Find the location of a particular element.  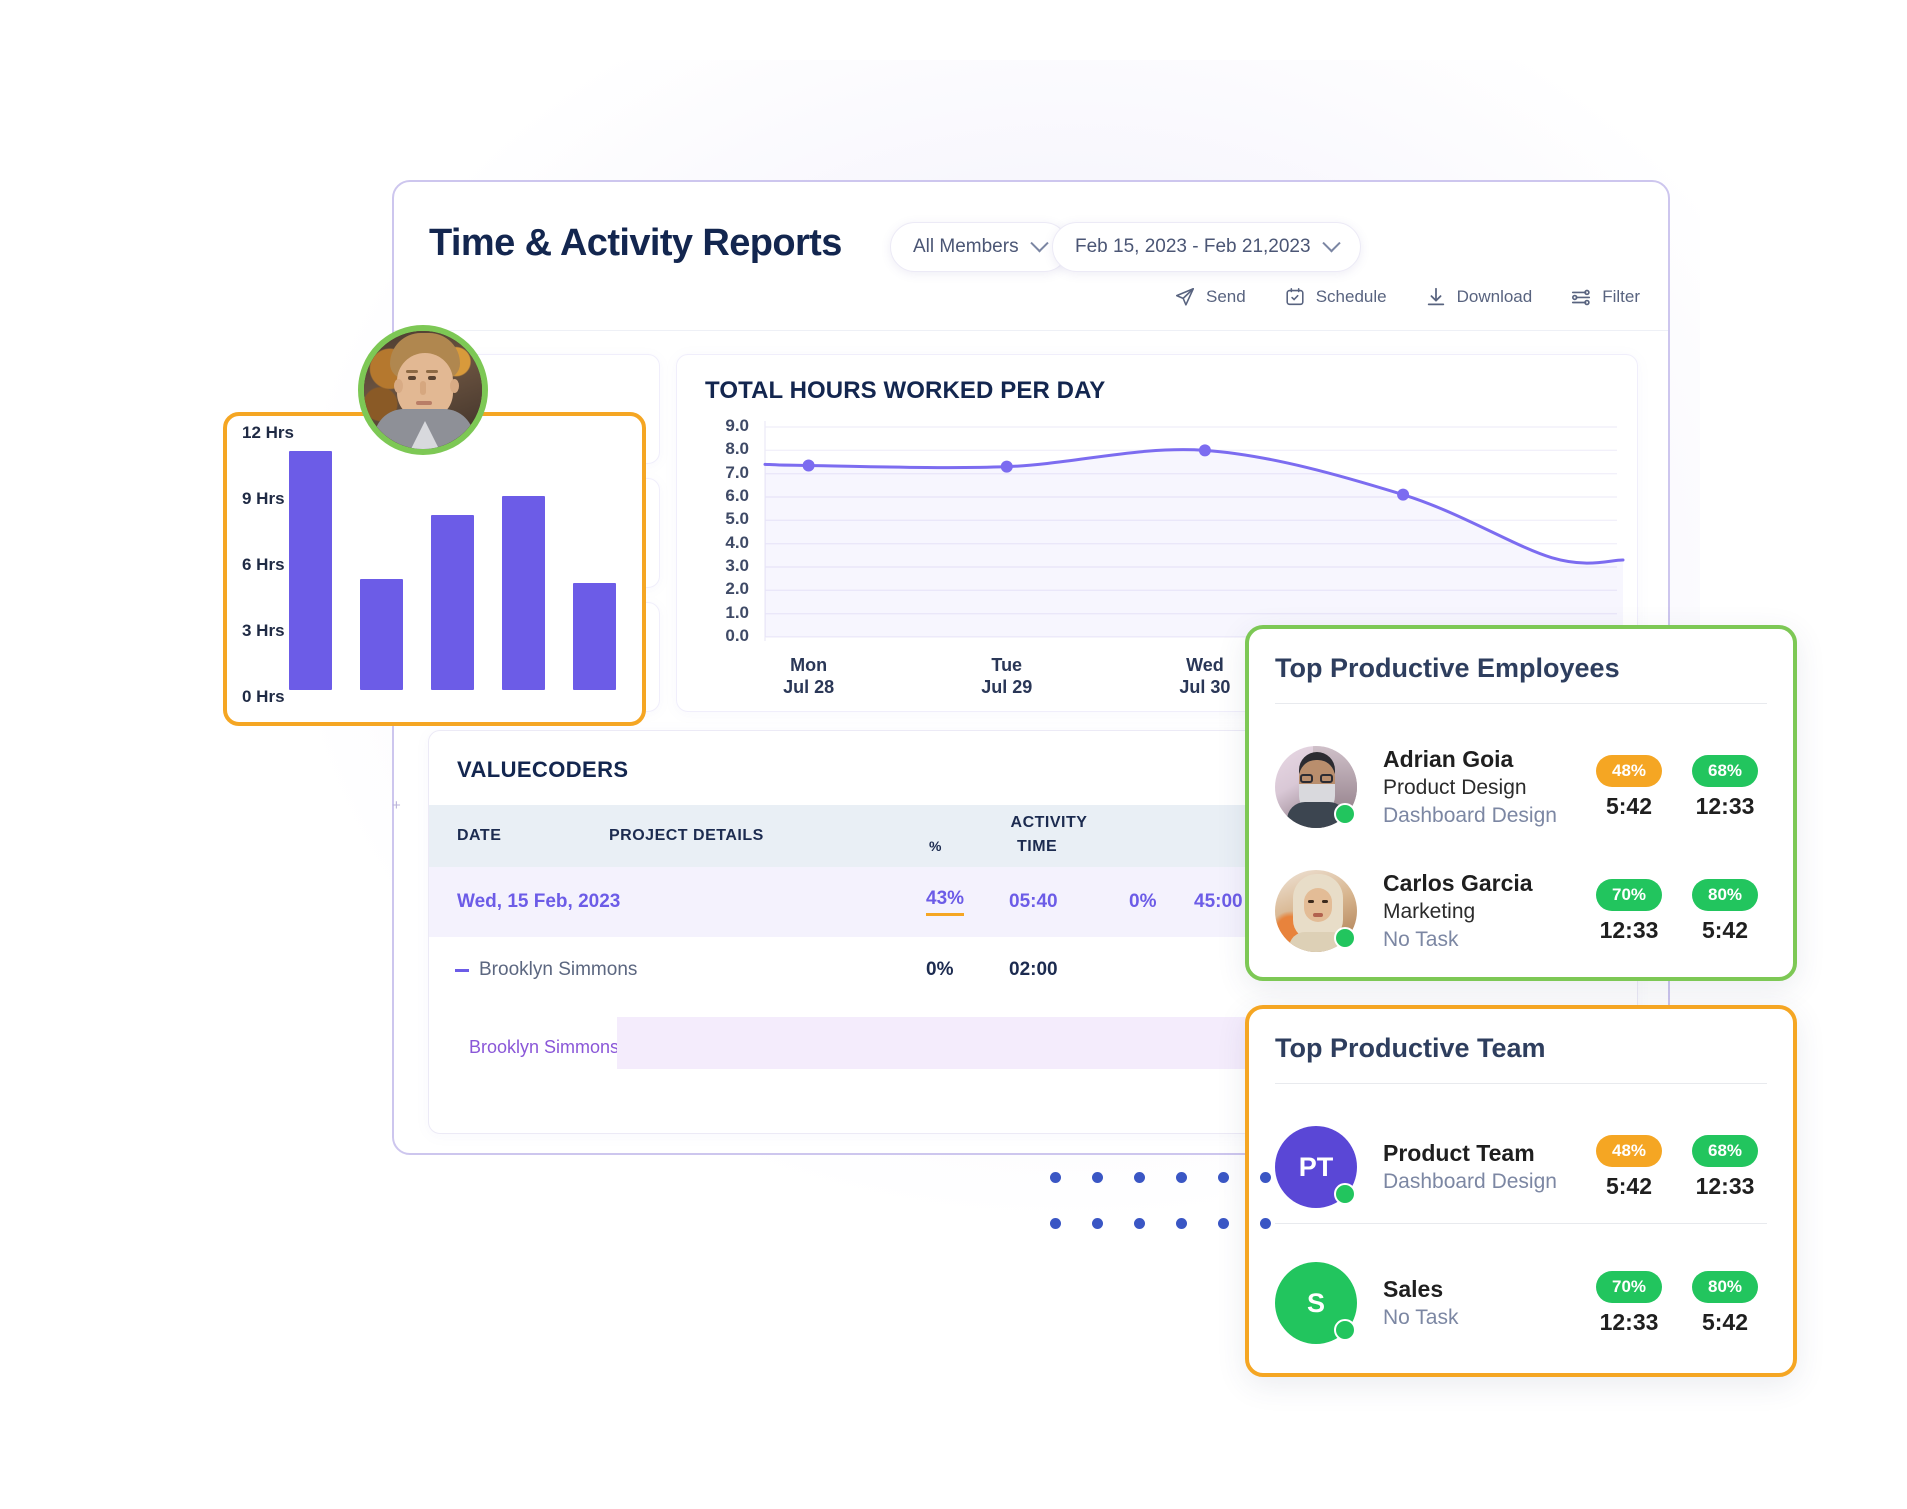

employee-department: Product Design is located at coordinates (1455, 788).